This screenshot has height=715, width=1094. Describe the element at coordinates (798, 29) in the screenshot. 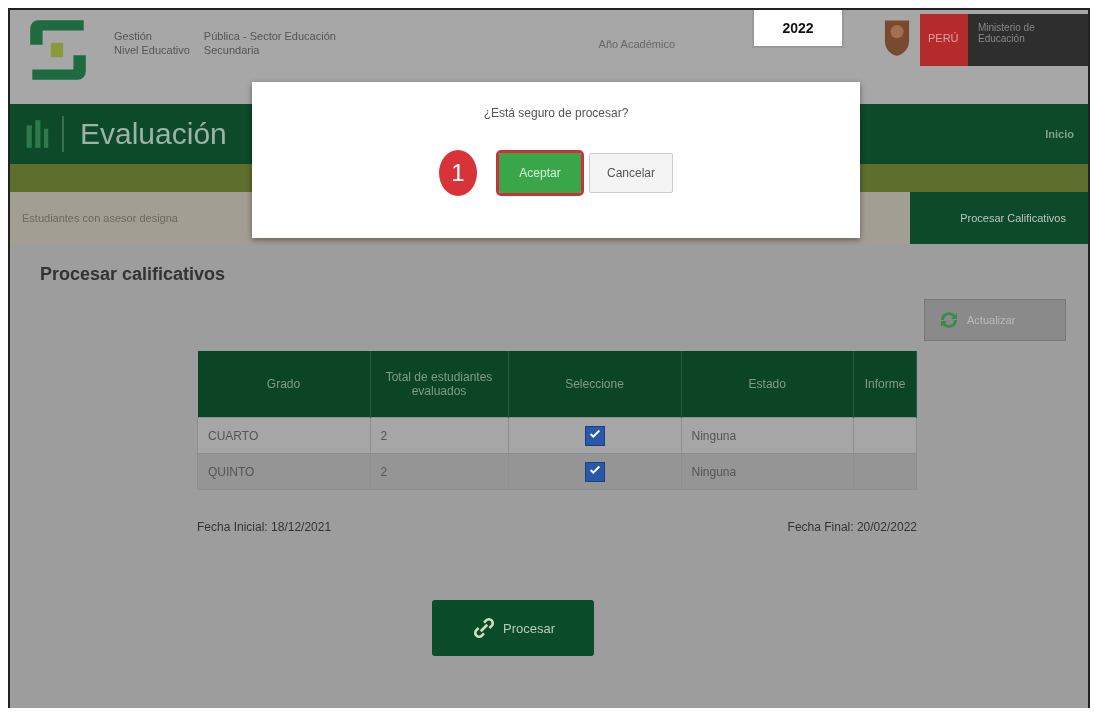

I see `year-value: 2022` at that location.